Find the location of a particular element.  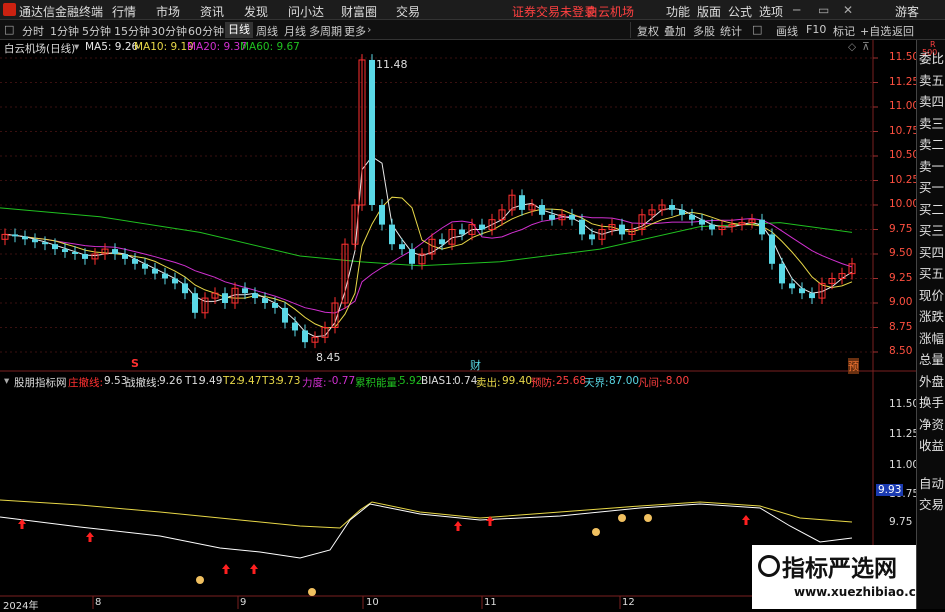

tool-multi: 多股 is located at coordinates (704, 31).